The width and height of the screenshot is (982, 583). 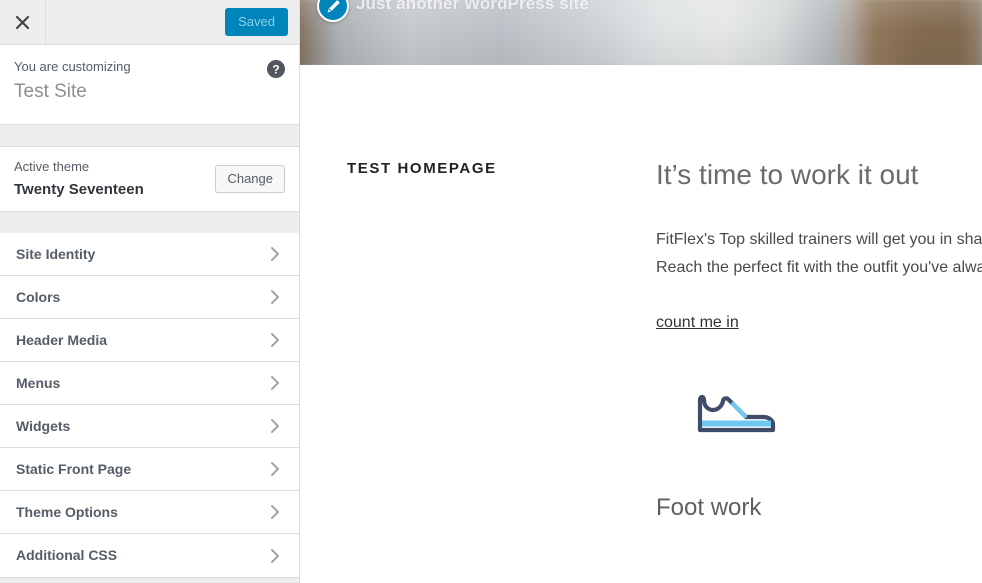 I want to click on change-theme-button: Change, so click(x=250, y=178).